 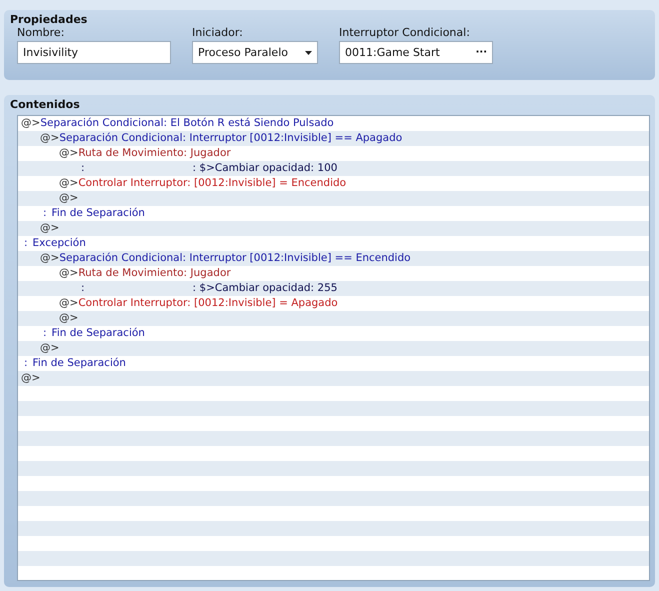 What do you see at coordinates (265, 288) in the screenshot?
I see `command-text: : $>Cambiar opacidad: 255` at bounding box center [265, 288].